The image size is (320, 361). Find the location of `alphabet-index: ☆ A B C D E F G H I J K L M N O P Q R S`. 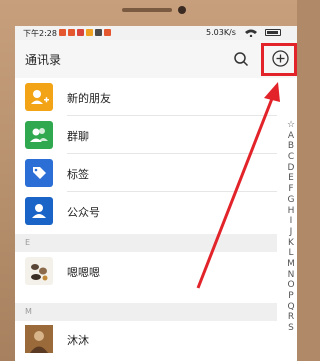

alphabet-index: ☆ A B C D E F G H I J K L M N O P Q R S is located at coordinates (291, 227).